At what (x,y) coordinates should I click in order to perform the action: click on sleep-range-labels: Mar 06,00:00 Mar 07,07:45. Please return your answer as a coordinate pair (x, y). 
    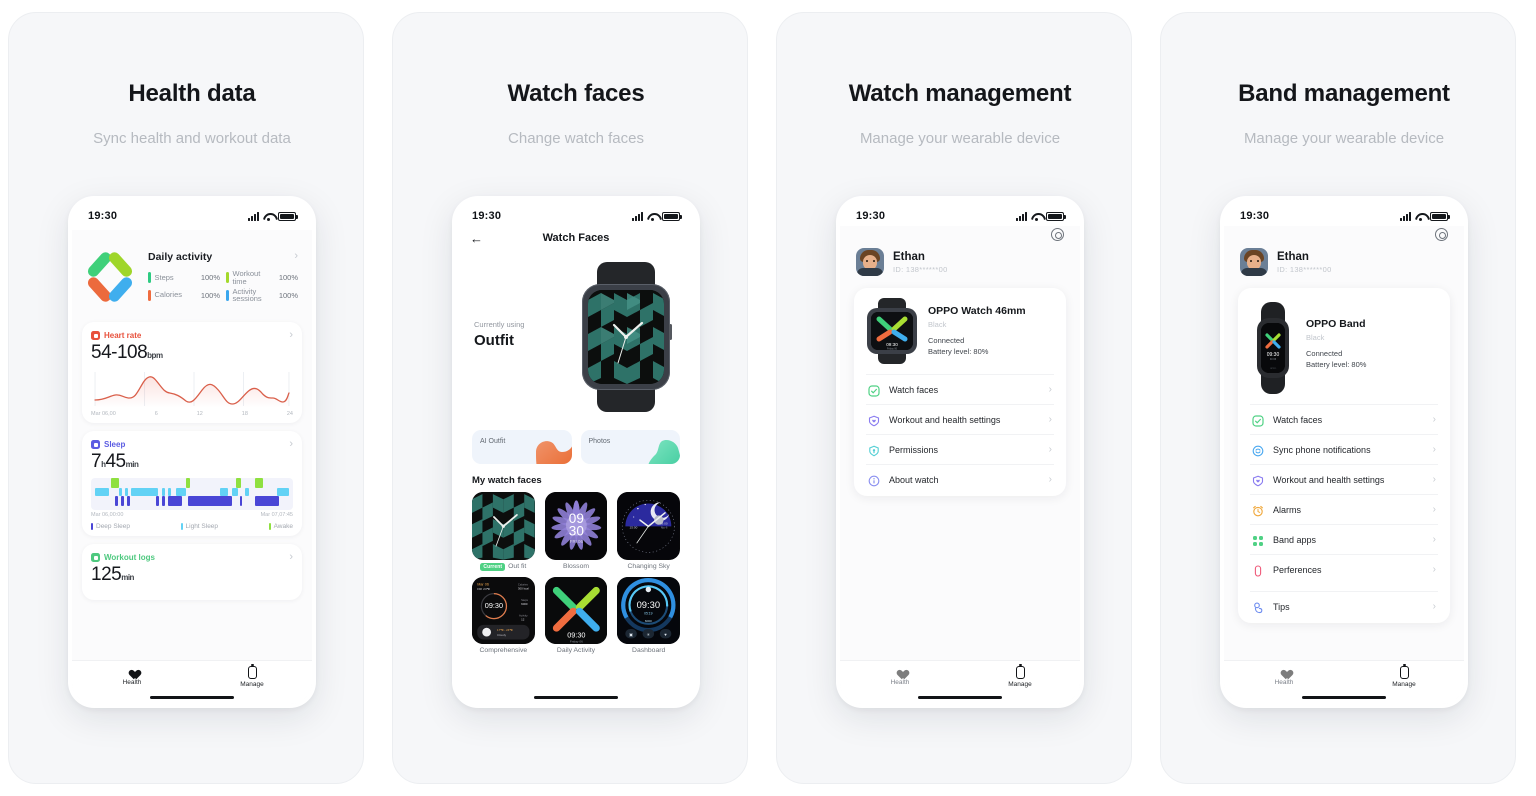
    Looking at the image, I should click on (192, 515).